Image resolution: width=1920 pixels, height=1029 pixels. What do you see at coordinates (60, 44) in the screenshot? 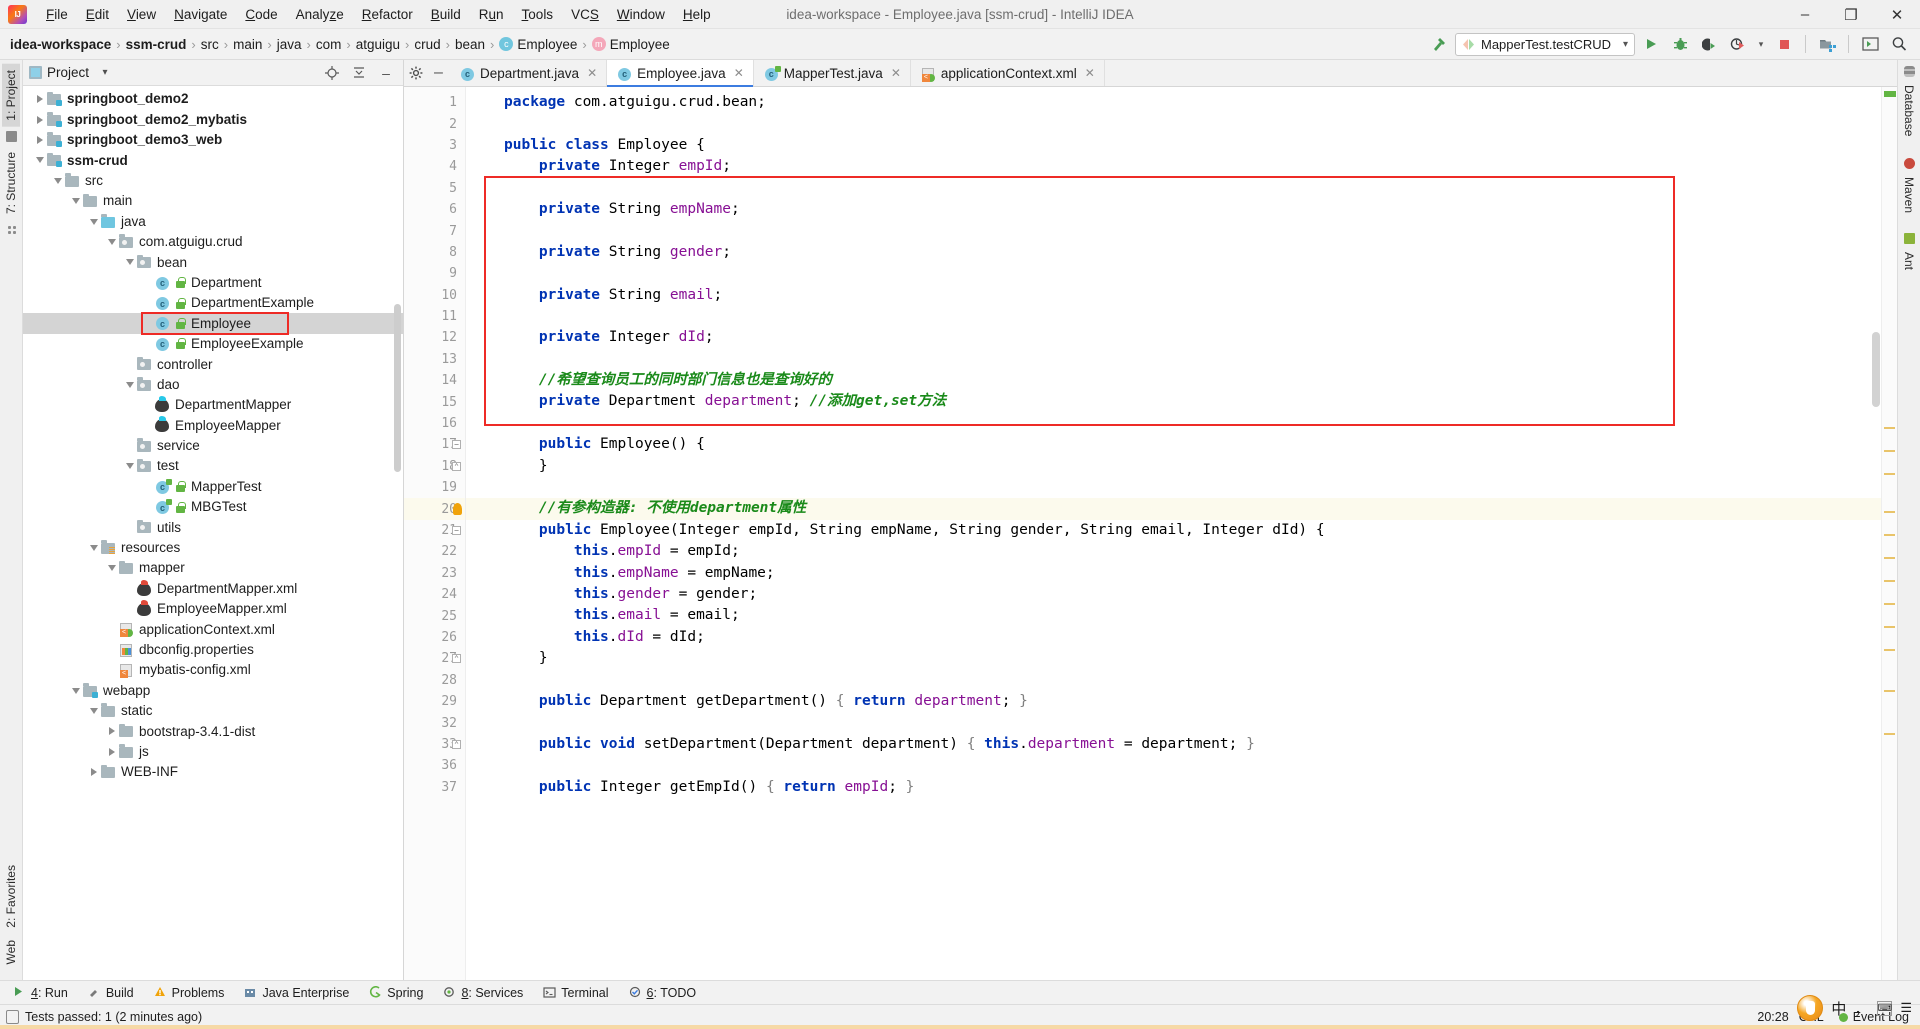
I see `breadcrumb-item-idea-workspace: idea-workspace` at bounding box center [60, 44].